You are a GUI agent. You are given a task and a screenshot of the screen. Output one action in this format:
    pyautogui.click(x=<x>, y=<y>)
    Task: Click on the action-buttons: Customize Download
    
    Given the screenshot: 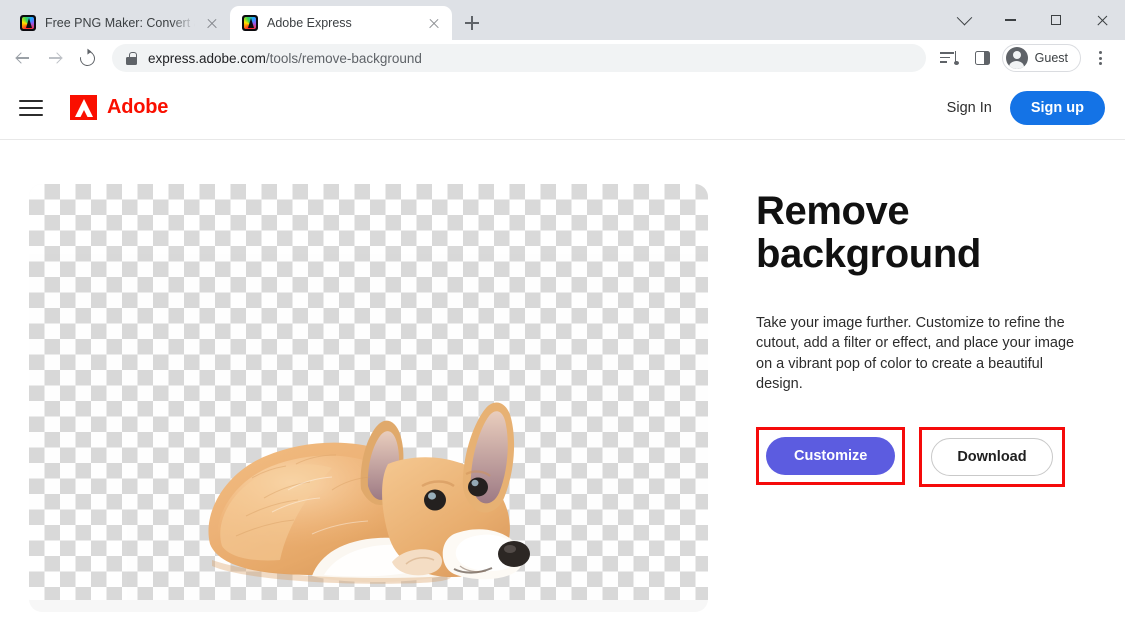 What is the action you would take?
    pyautogui.click(x=917, y=456)
    